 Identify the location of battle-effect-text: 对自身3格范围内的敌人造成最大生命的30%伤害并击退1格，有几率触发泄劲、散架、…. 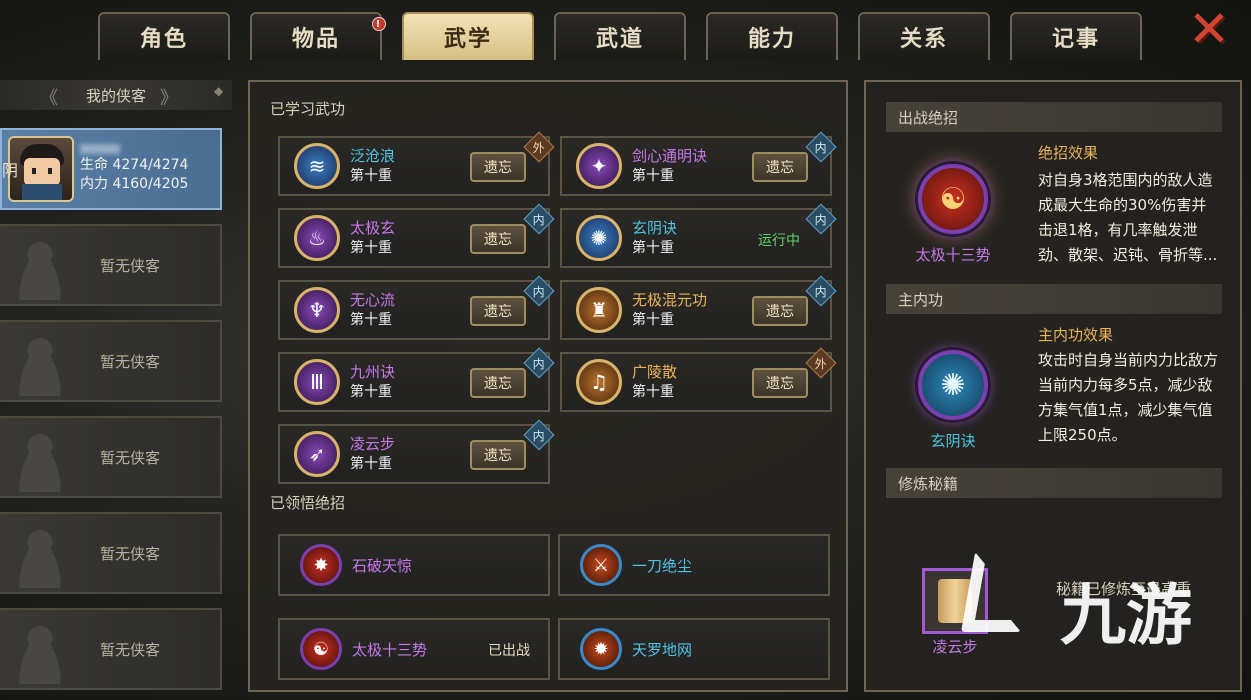
(1128, 217).